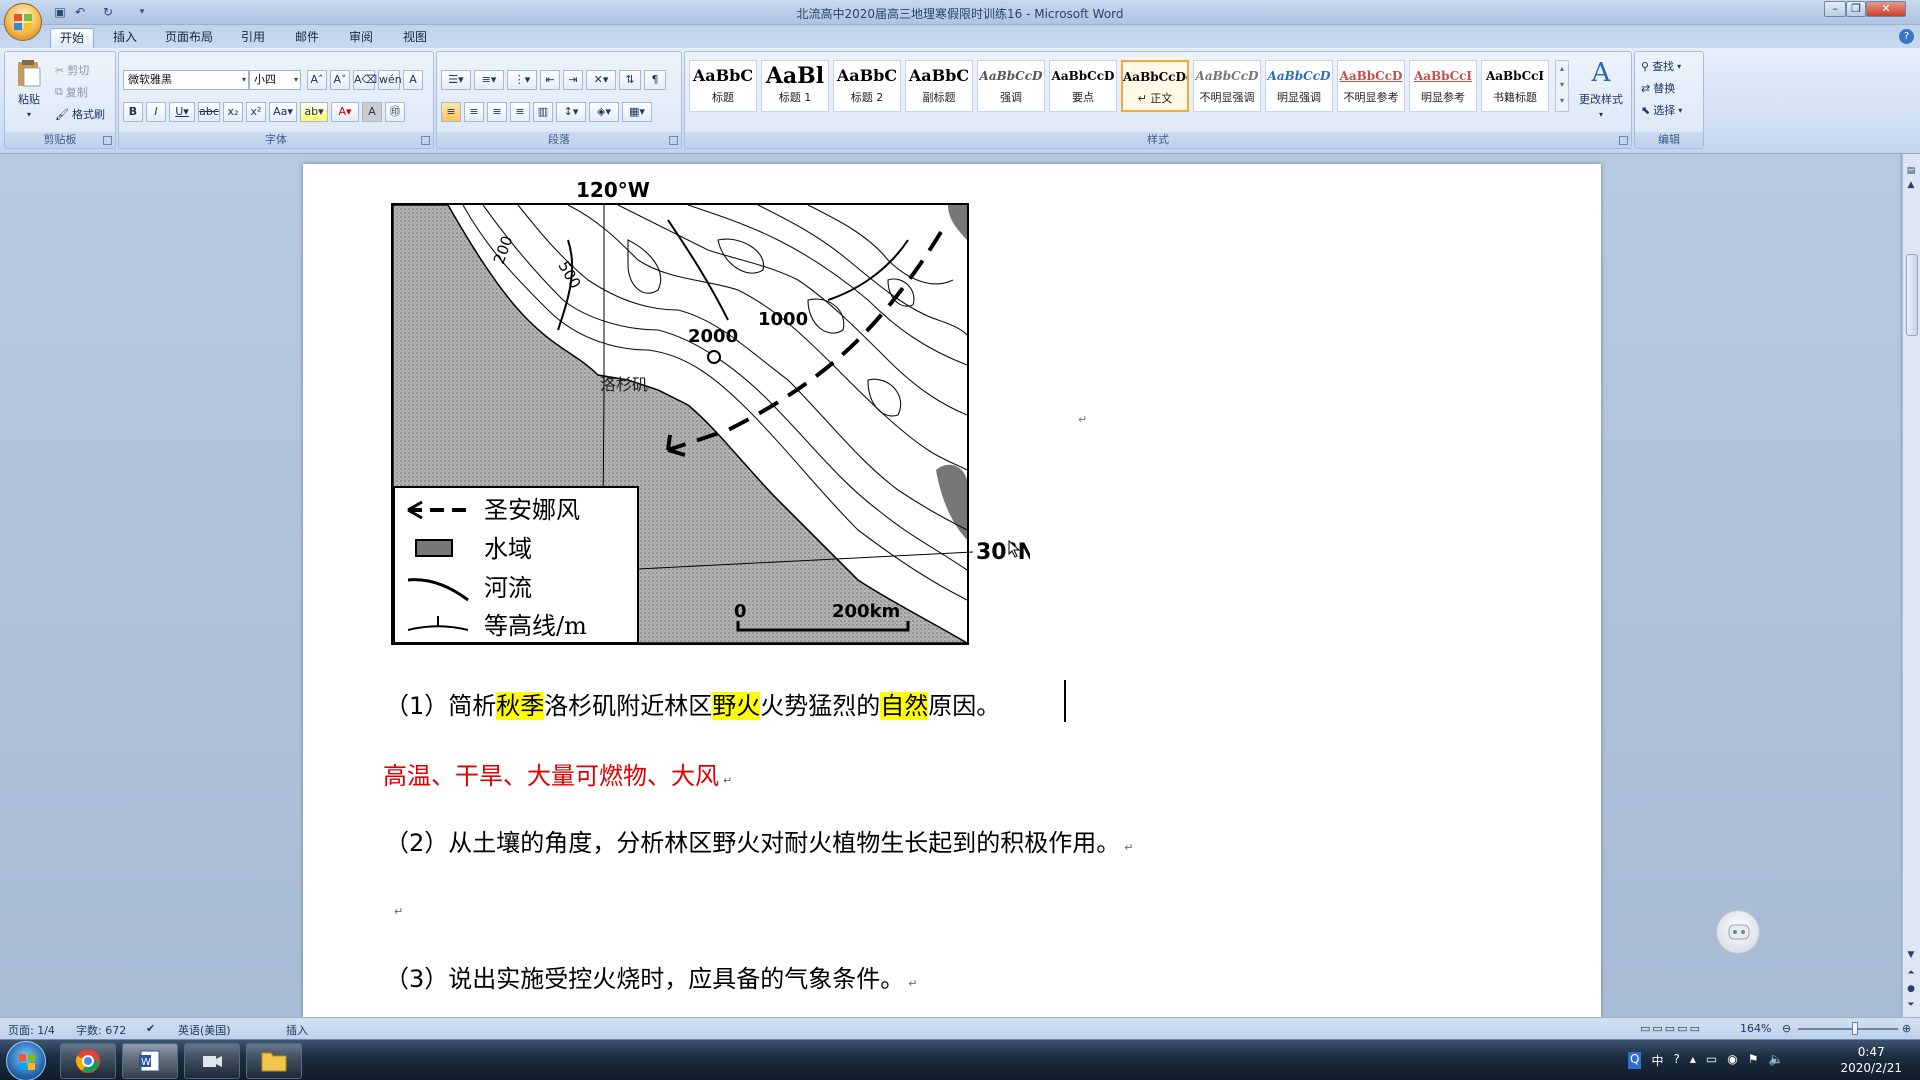 The image size is (1920, 1080). Describe the element at coordinates (520, 112) in the screenshot. I see `justify-button: ≡` at that location.